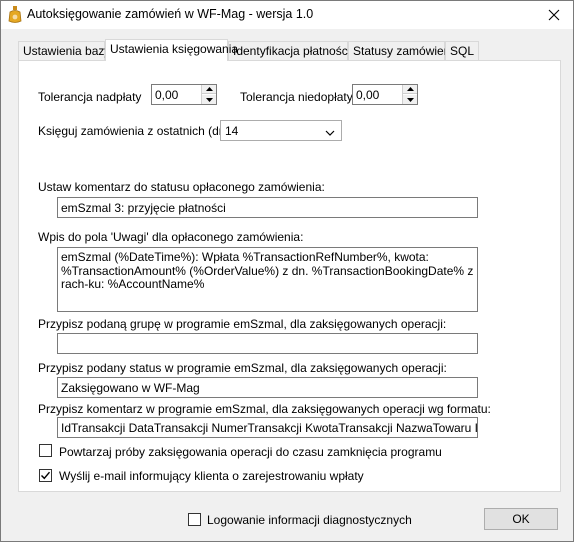 The height and width of the screenshot is (542, 574). I want to click on diagnostics-label: Logowanie informacji diagnostycznych, so click(309, 520).